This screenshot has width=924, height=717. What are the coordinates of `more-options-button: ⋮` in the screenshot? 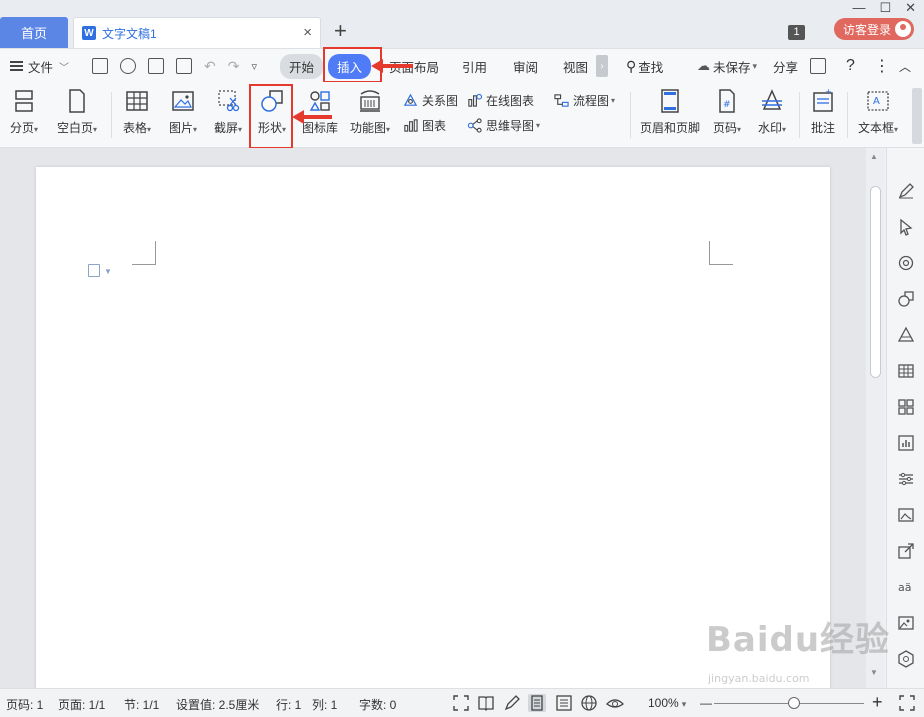 It's located at (882, 66).